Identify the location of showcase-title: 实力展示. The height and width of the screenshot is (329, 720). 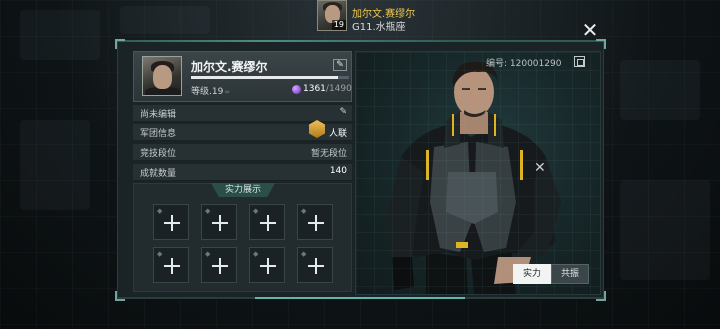
(243, 190).